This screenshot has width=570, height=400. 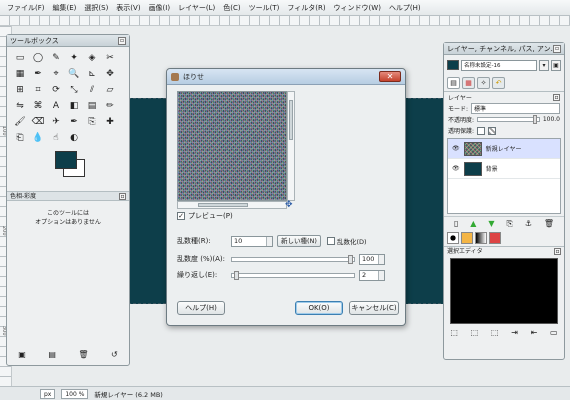 What do you see at coordinates (74, 58) in the screenshot?
I see `fuzzy-select-icon: ✦` at bounding box center [74, 58].